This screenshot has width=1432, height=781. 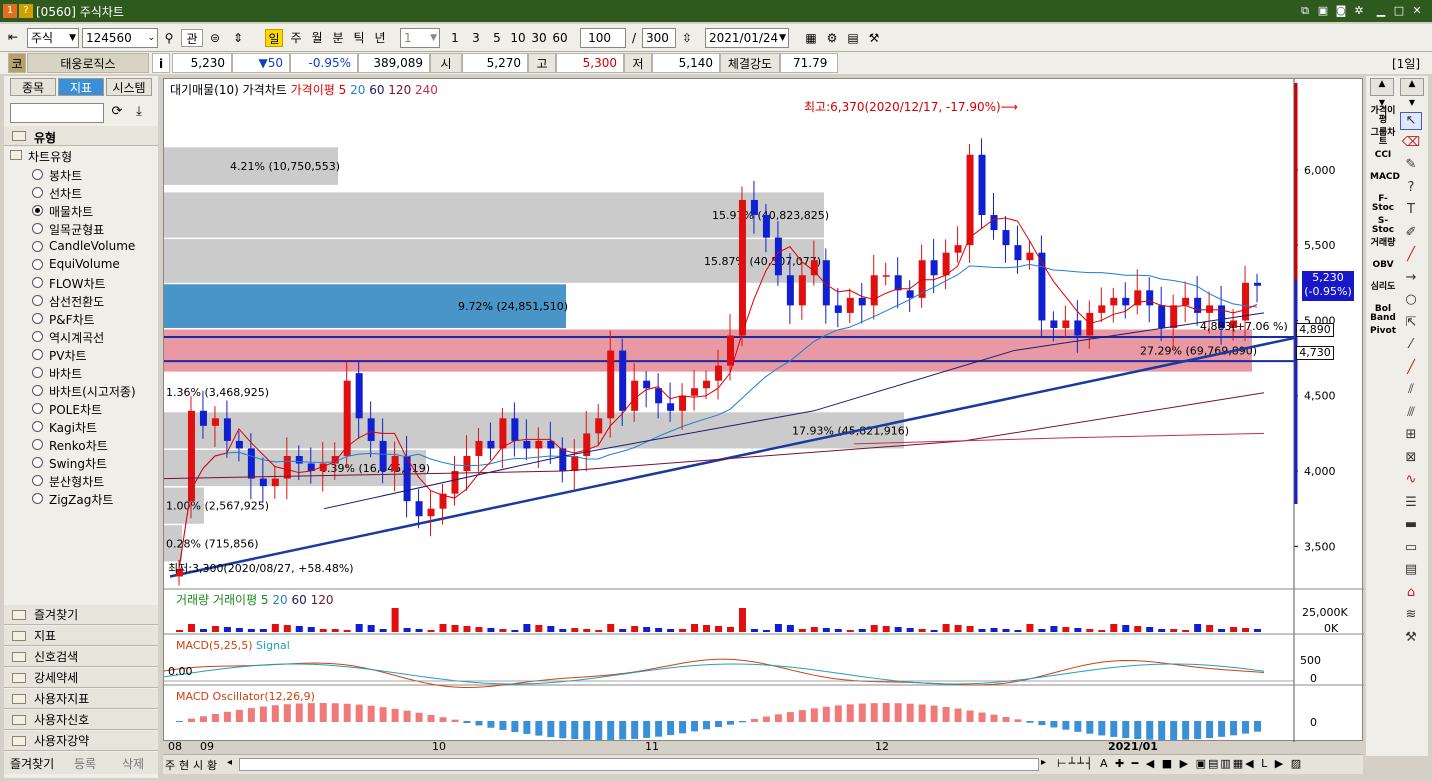 What do you see at coordinates (1411, 279) in the screenshot?
I see `arrow-icon: →` at bounding box center [1411, 279].